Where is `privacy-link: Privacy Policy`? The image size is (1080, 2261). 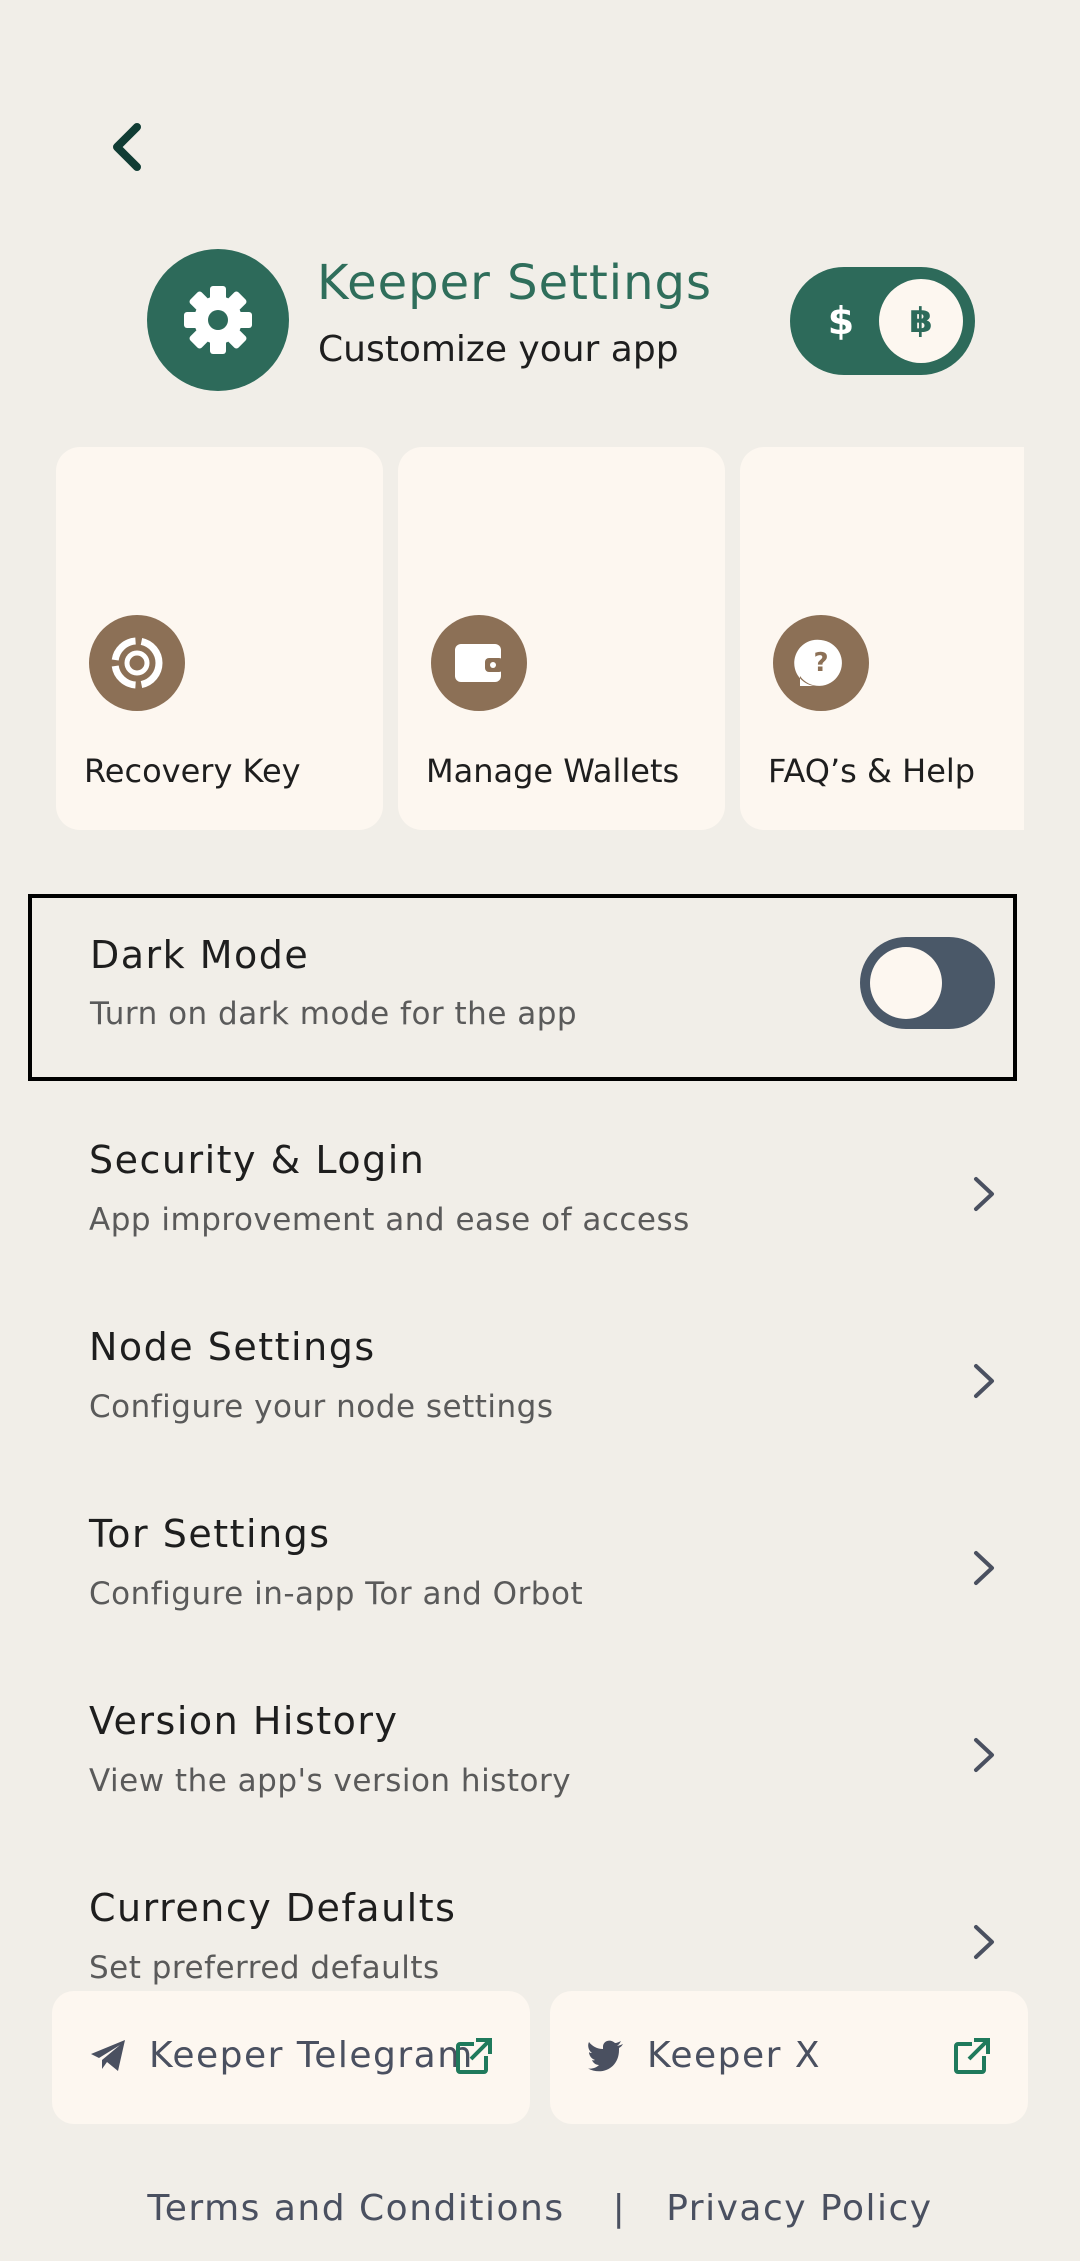 privacy-link: Privacy Policy is located at coordinates (799, 2208).